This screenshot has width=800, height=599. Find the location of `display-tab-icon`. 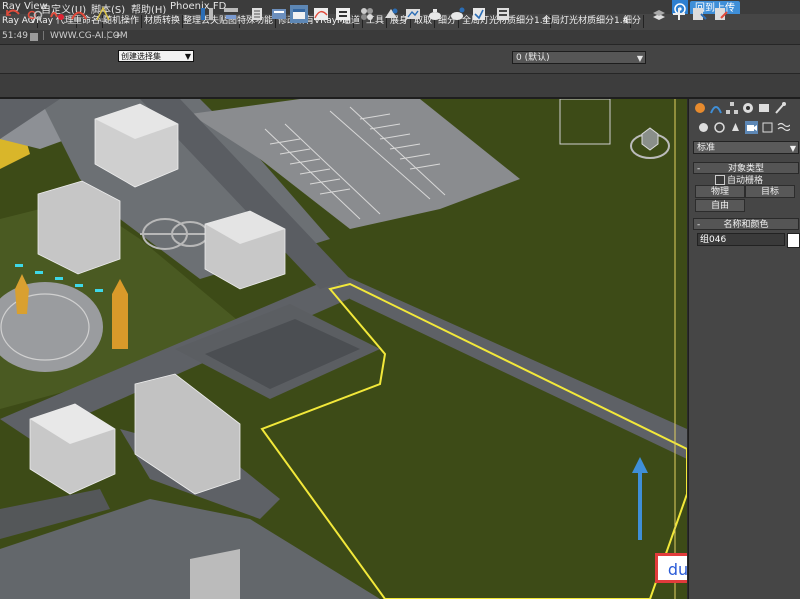

display-tab-icon is located at coordinates (764, 108).